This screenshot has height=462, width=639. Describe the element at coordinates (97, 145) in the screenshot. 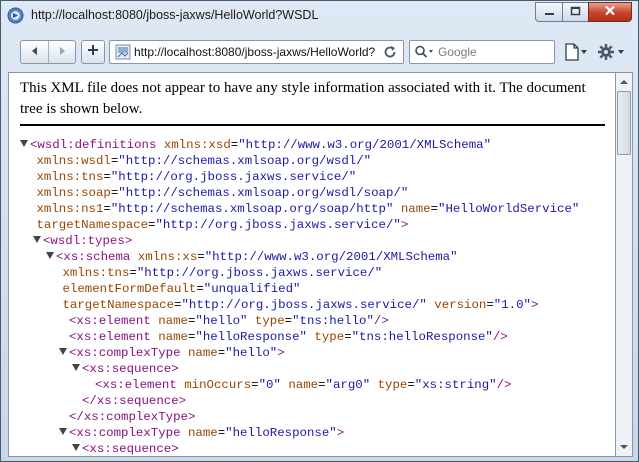

I see `xml-tag: <wsdl:definitions` at that location.